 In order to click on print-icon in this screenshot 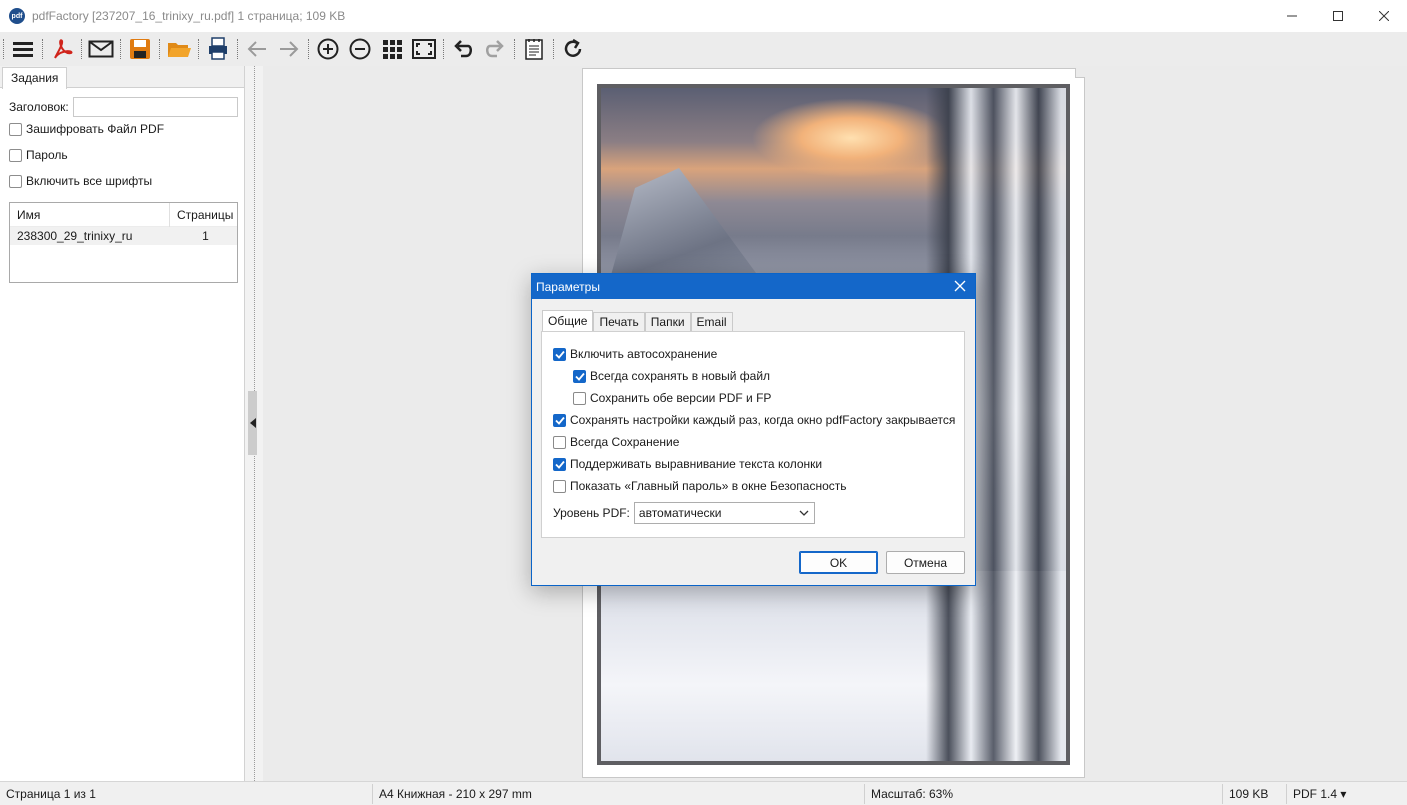, I will do `click(218, 48)`.